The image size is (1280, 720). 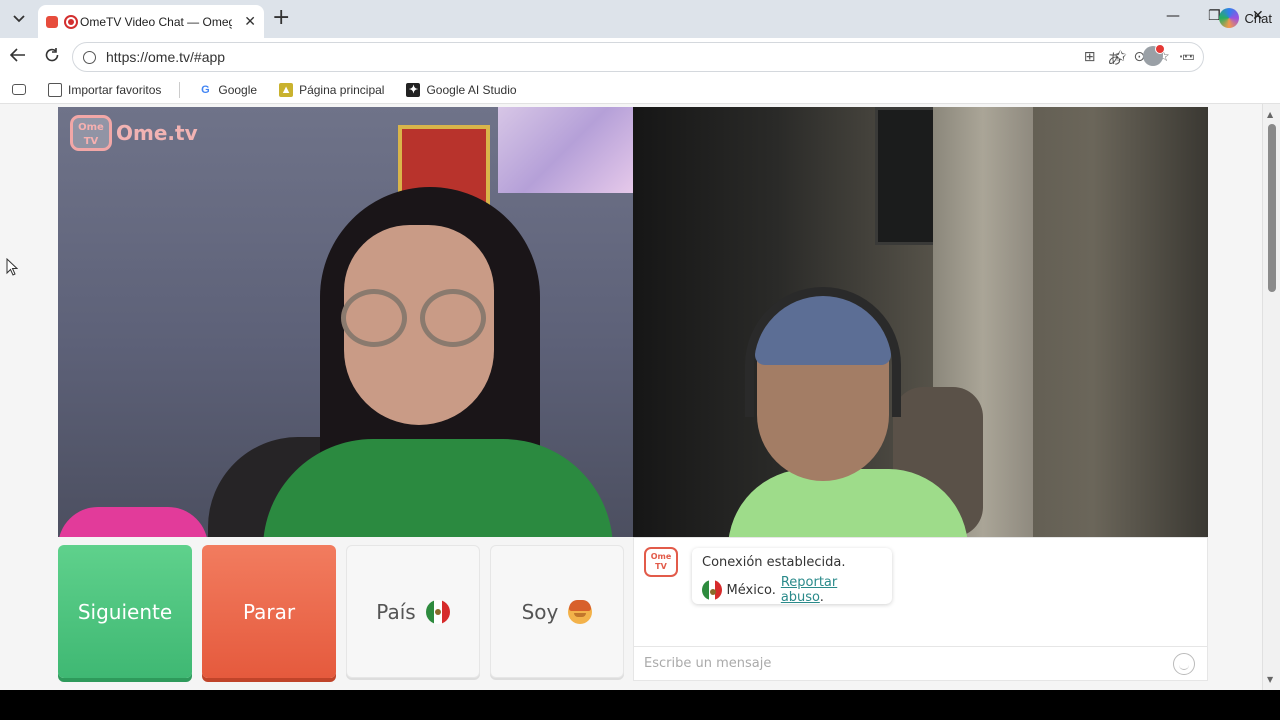 What do you see at coordinates (1186, 56) in the screenshot?
I see `more-menu-icon: ⋯` at bounding box center [1186, 56].